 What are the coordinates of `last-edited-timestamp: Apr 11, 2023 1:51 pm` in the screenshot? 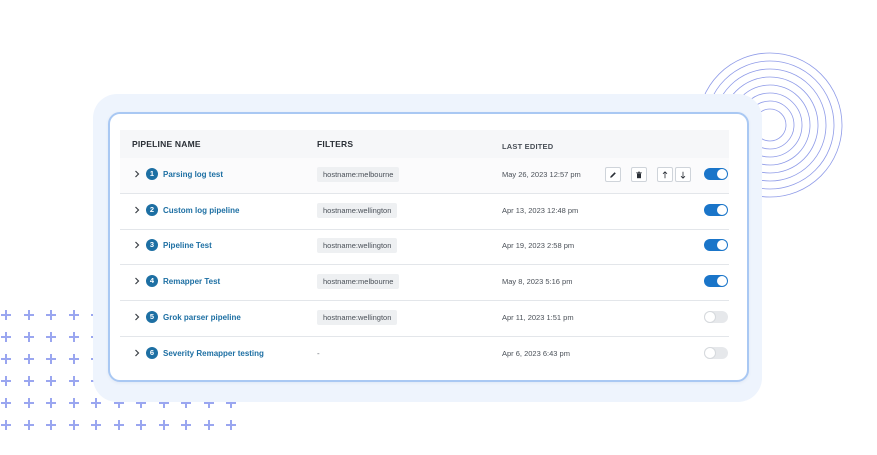 It's located at (538, 317).